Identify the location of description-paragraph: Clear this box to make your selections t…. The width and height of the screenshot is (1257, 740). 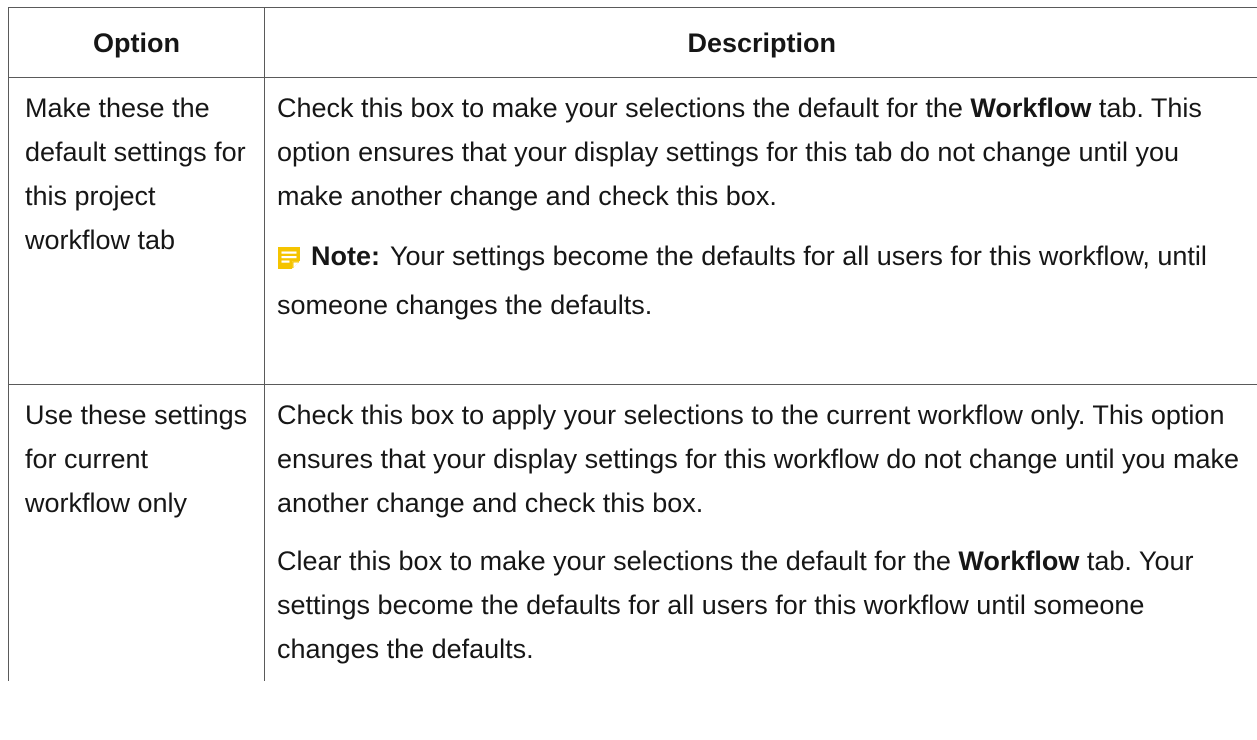
(762, 605).